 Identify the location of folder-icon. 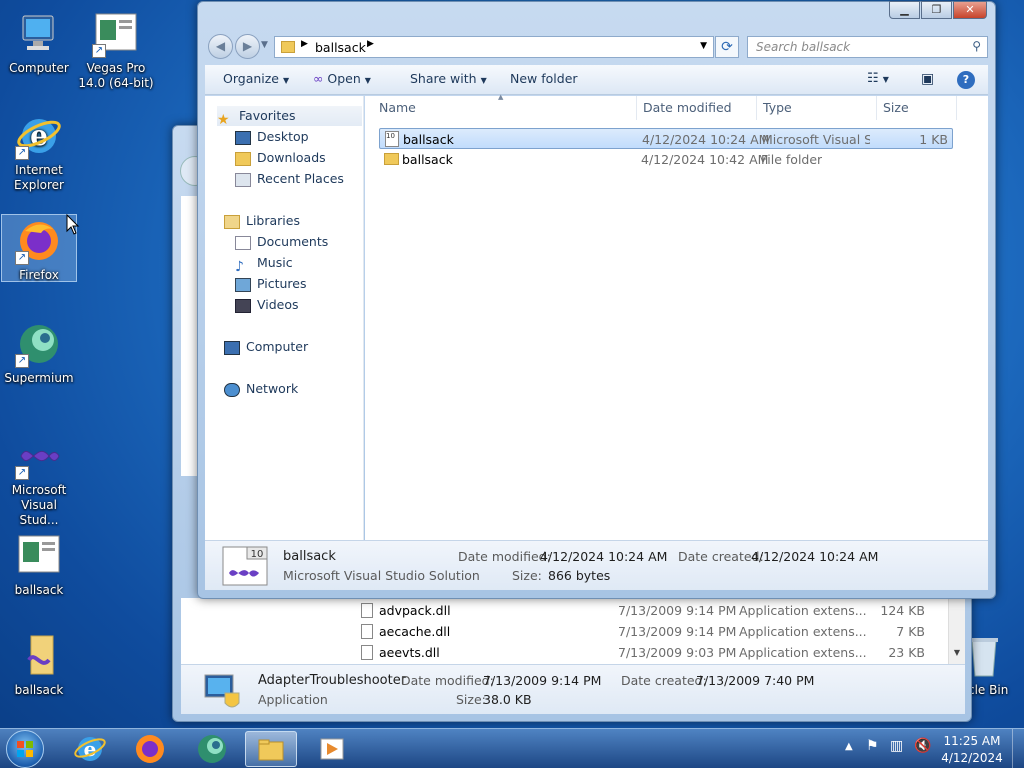
(271, 750).